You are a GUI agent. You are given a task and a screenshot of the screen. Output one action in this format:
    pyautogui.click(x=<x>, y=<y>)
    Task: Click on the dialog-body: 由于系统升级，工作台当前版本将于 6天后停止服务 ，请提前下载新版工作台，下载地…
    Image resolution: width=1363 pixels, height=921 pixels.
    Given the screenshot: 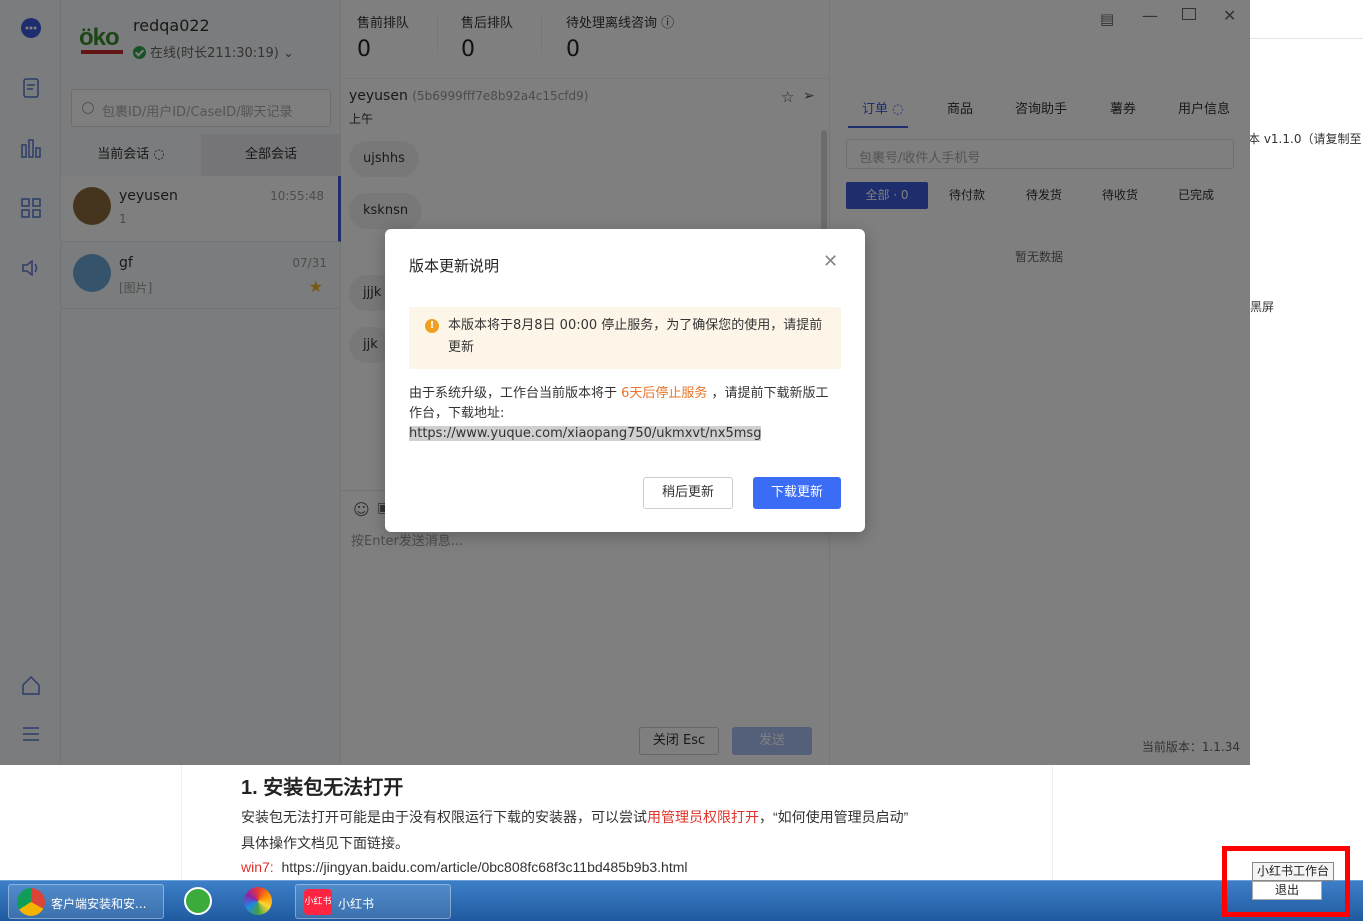 What is the action you would take?
    pyautogui.click(x=619, y=413)
    